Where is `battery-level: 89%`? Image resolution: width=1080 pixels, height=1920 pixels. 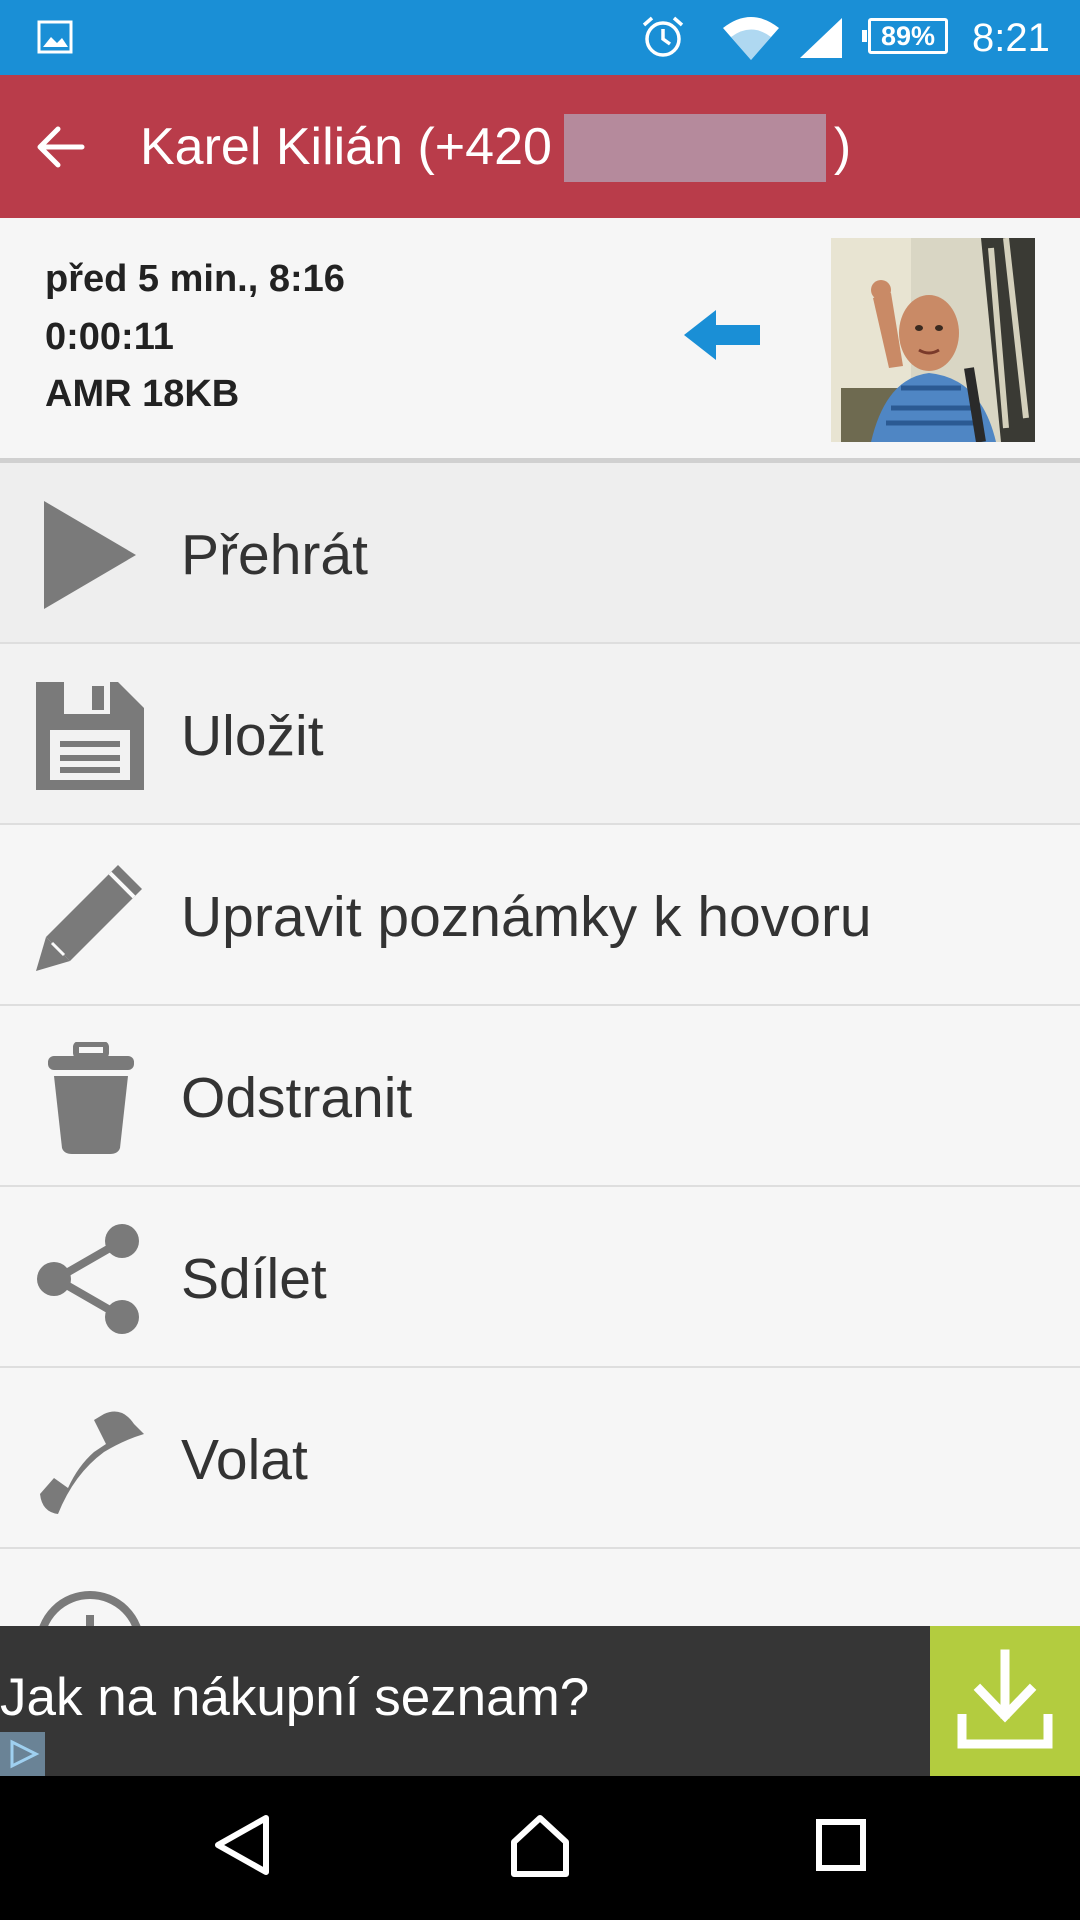
battery-level: 89% is located at coordinates (908, 36).